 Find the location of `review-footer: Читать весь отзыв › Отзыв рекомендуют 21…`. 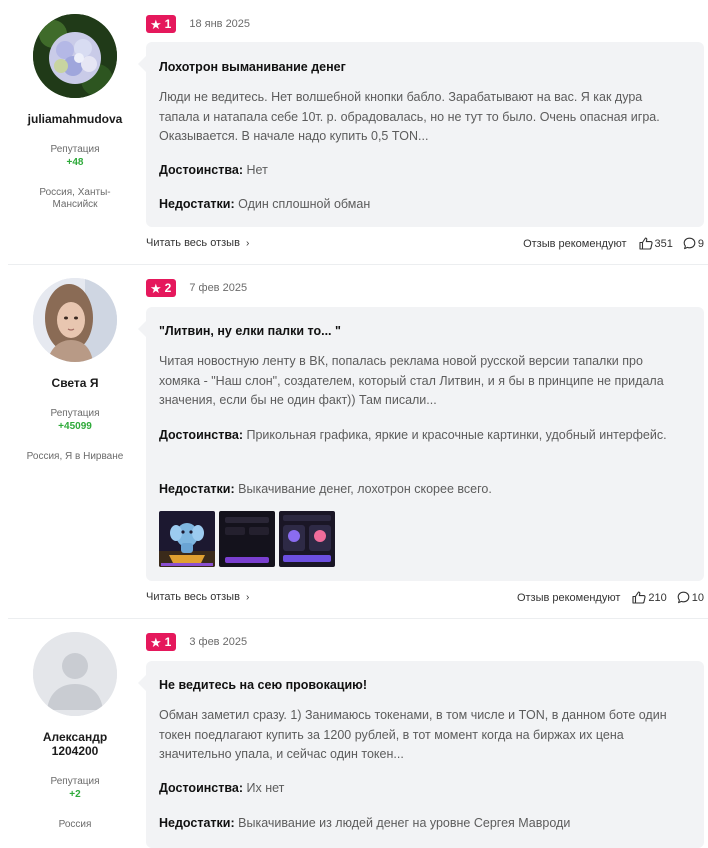

review-footer: Читать весь отзыв › Отзыв рекомендуют 21… is located at coordinates (425, 598).